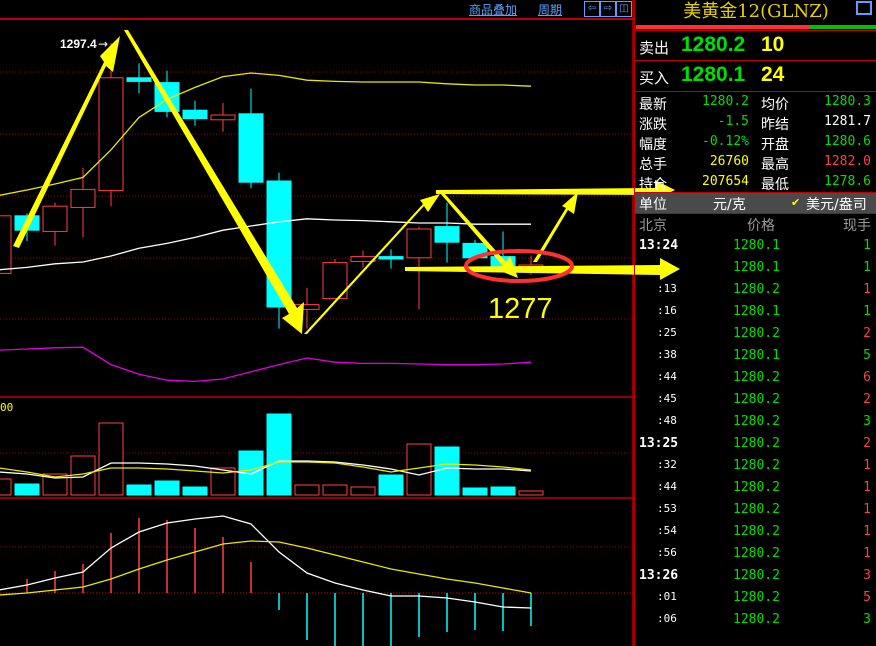 This screenshot has height=646, width=876. Describe the element at coordinates (725, 141) in the screenshot. I see `stat-value: -0.12%` at that location.